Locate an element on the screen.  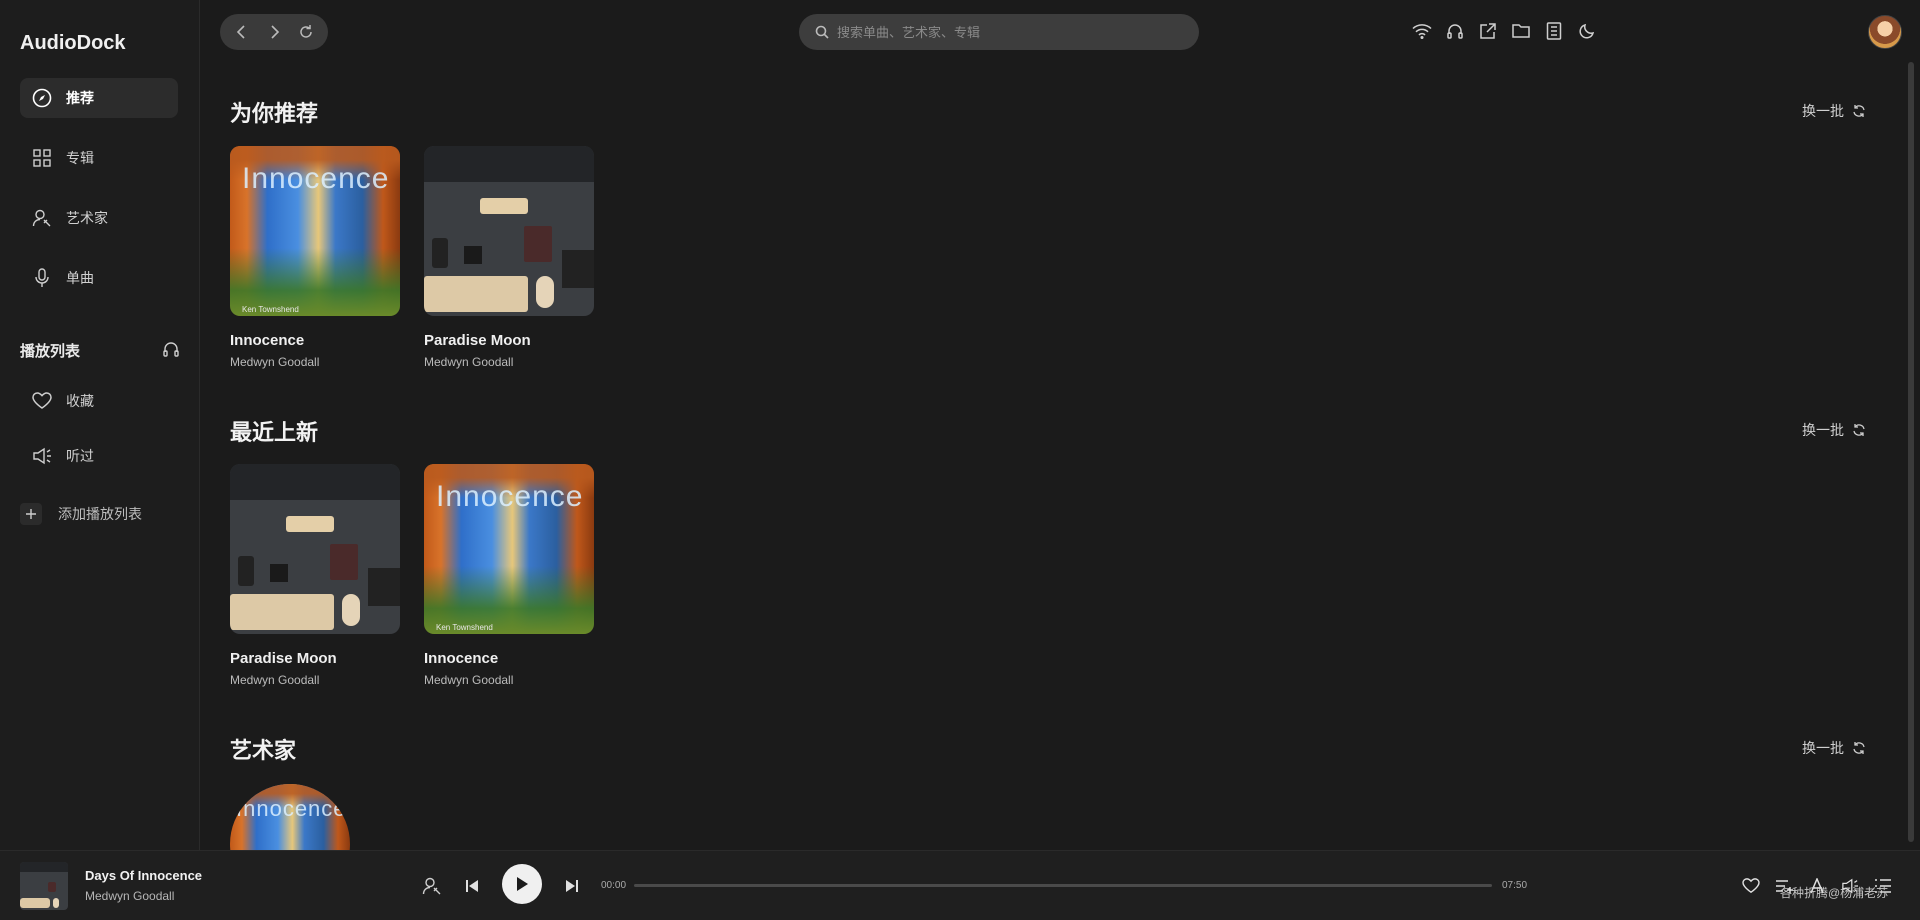
refresh-artists-button: 换一批 is located at coordinates (1834, 748).